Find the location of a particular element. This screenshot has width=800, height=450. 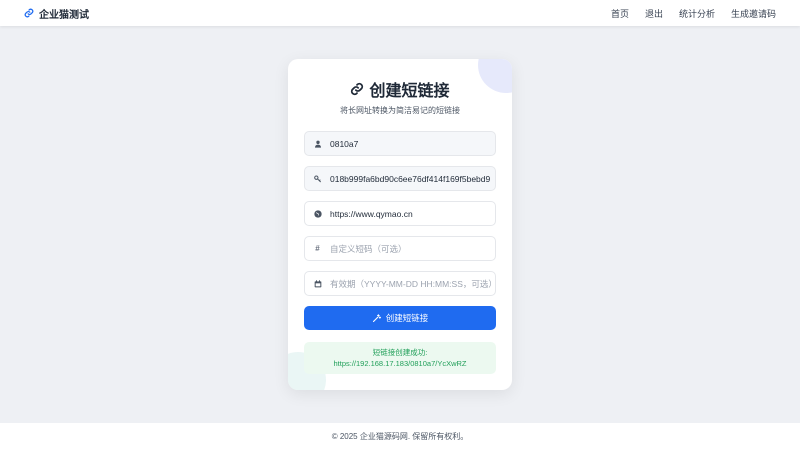

username-value: 0810a7 is located at coordinates (344, 143).